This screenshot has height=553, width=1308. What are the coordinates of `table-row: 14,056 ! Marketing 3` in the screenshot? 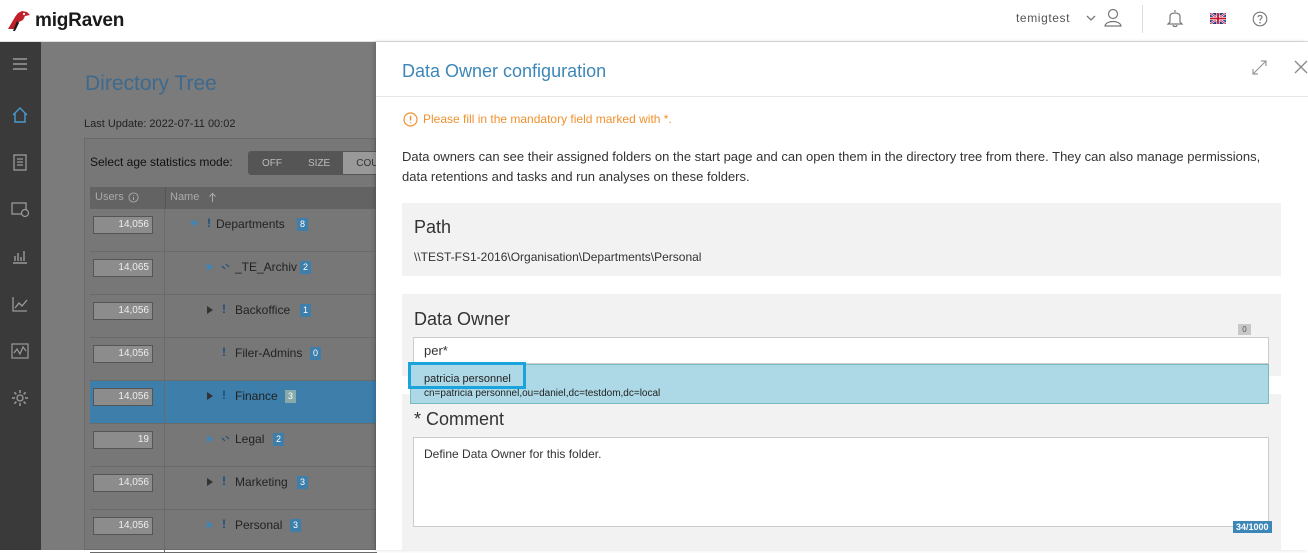 It's located at (233, 488).